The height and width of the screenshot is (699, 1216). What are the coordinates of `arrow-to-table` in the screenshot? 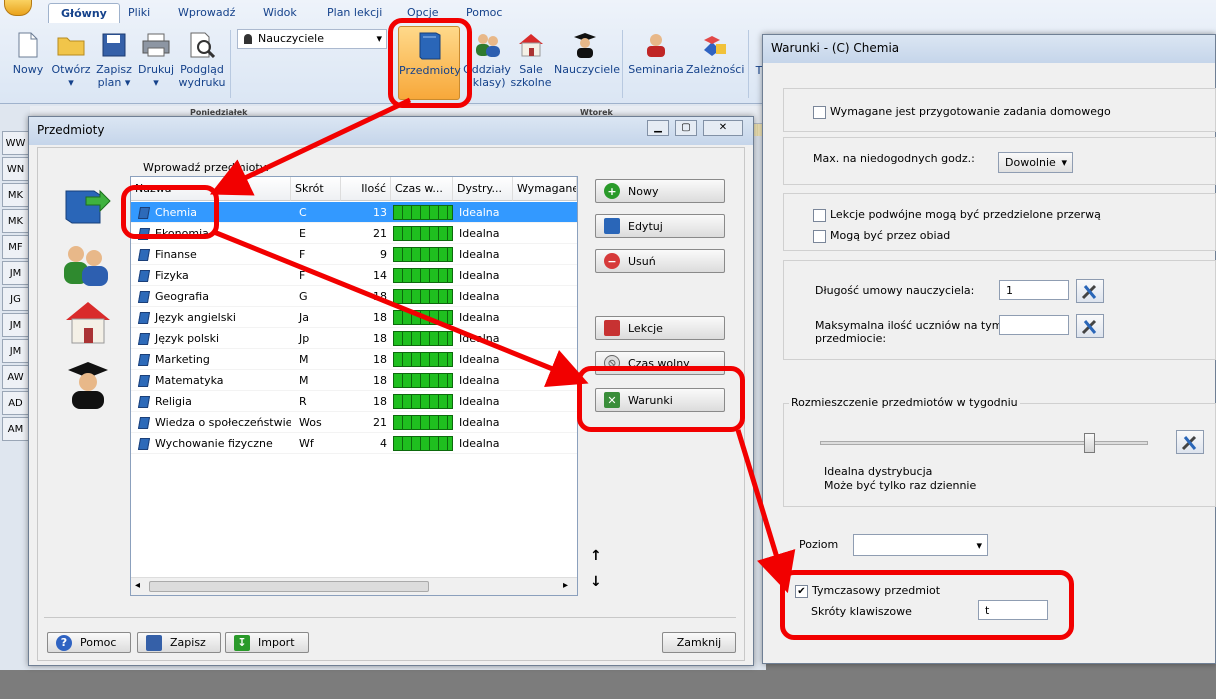 It's located at (310, 146).